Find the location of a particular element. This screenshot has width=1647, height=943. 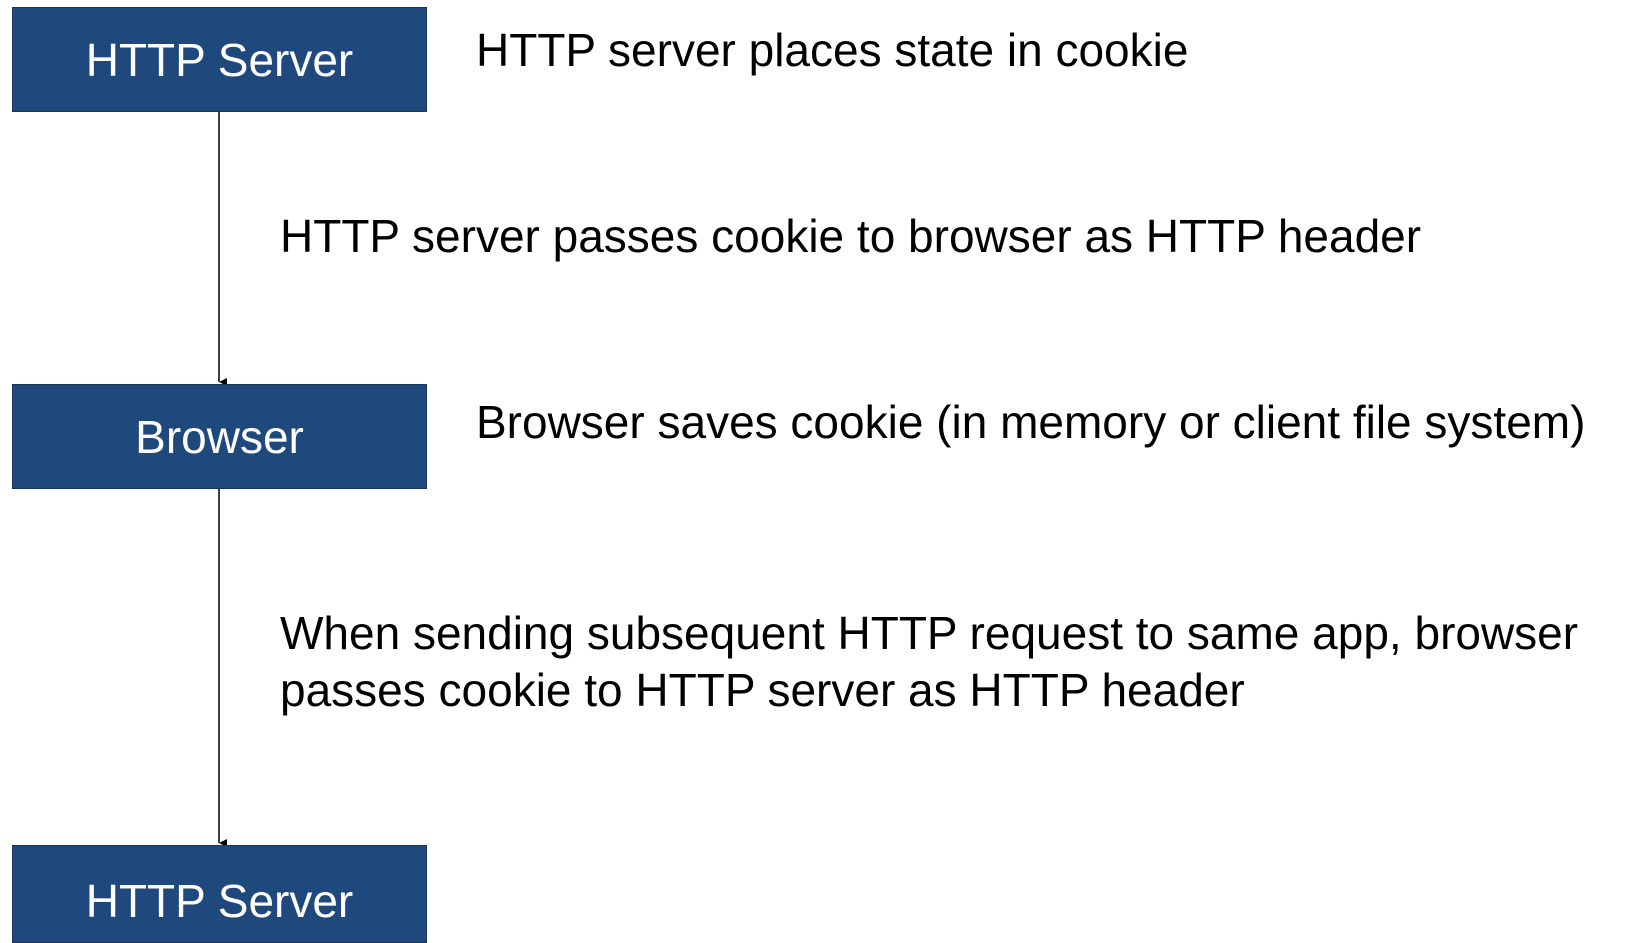

browser-box: Browser is located at coordinates (219, 436).